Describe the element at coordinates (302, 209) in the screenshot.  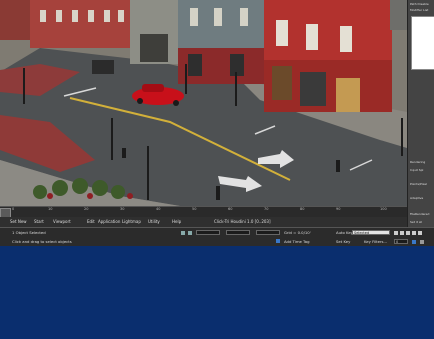
I see `tick-label: 80` at that location.